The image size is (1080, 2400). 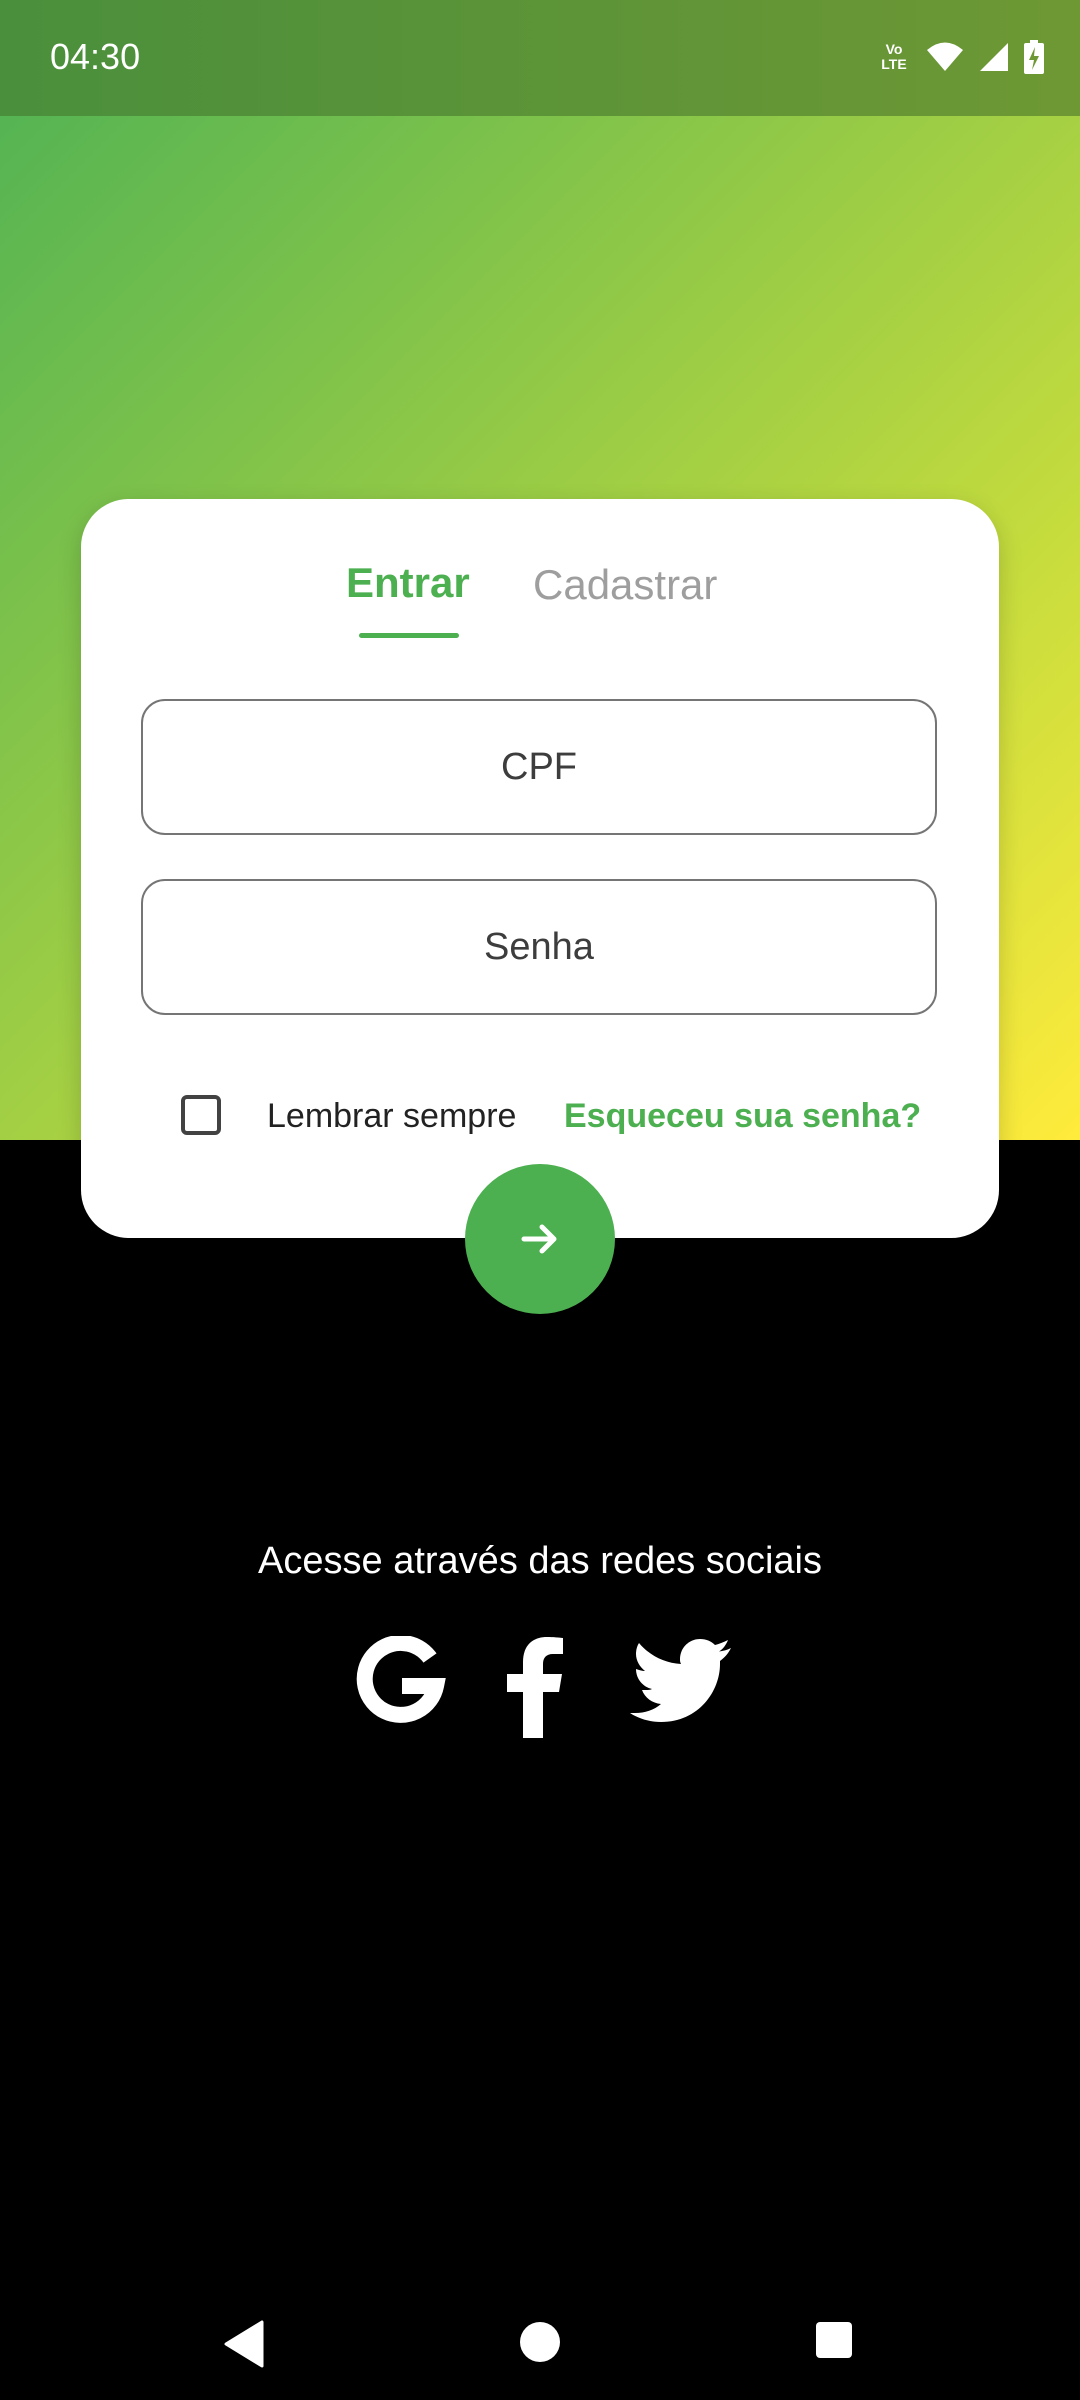 I want to click on navigation-bar, so click(x=540, y=2345).